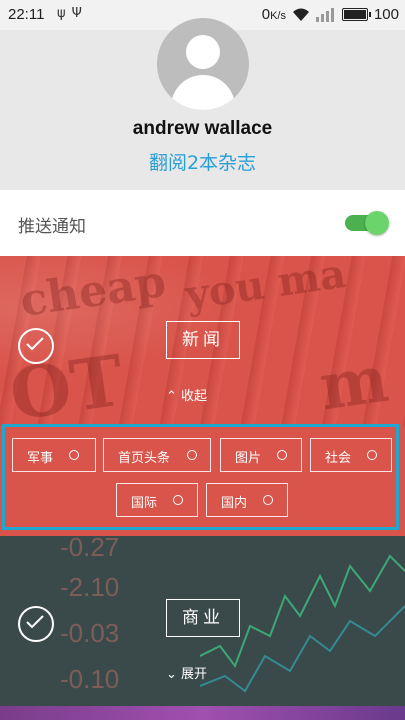  I want to click on status-left-icons: ψΨ, so click(72, 13).